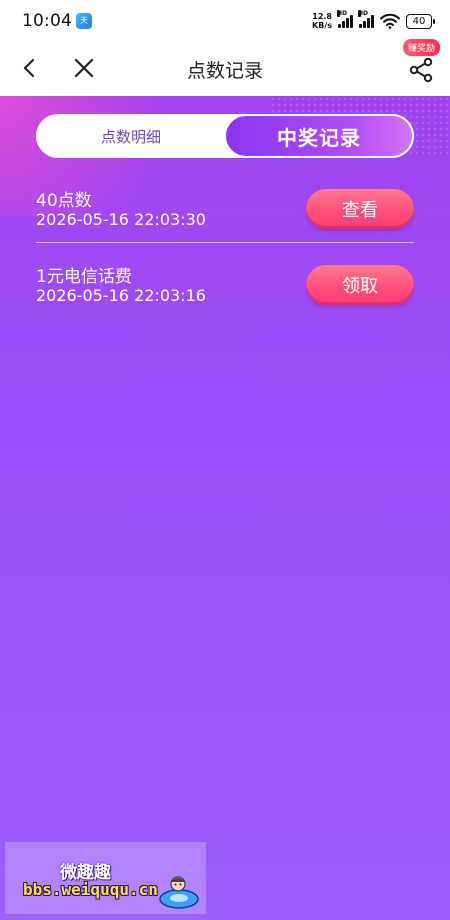 This screenshot has height=920, width=450. Describe the element at coordinates (131, 136) in the screenshot. I see `tab-points-detail: 点数明细` at that location.